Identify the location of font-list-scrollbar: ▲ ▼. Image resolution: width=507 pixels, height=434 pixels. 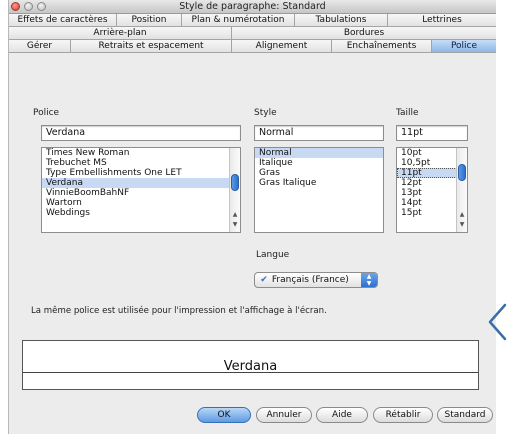
(234, 190).